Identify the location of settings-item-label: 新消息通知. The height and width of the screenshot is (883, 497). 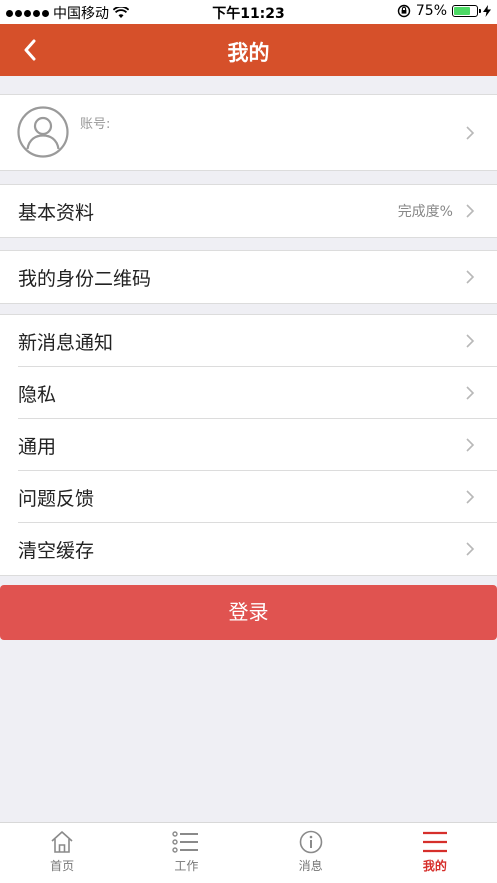
(66, 342).